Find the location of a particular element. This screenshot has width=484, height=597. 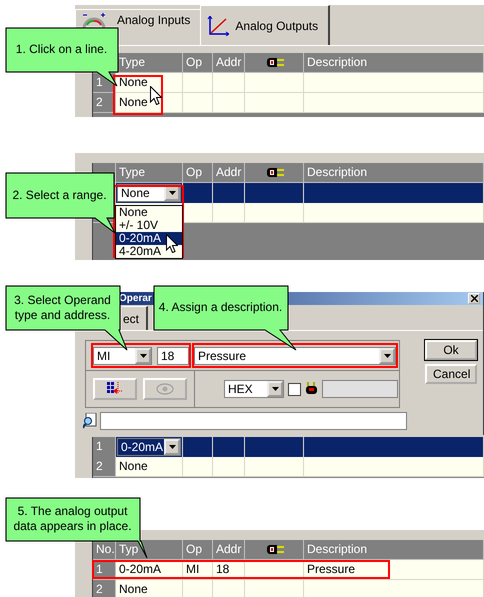

callout-text: 2. Select a range. is located at coordinates (59, 195).